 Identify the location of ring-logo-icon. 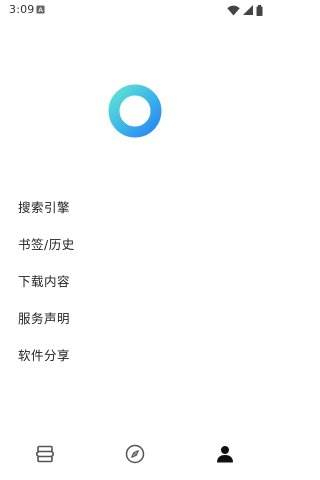
(135, 111).